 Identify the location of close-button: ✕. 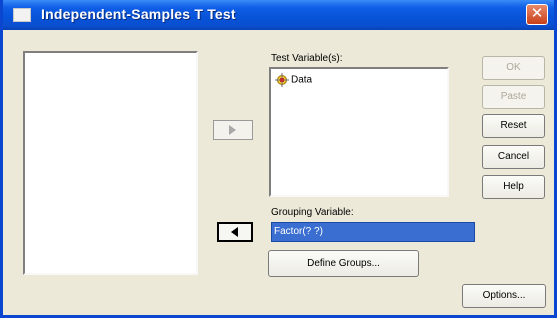
(537, 14).